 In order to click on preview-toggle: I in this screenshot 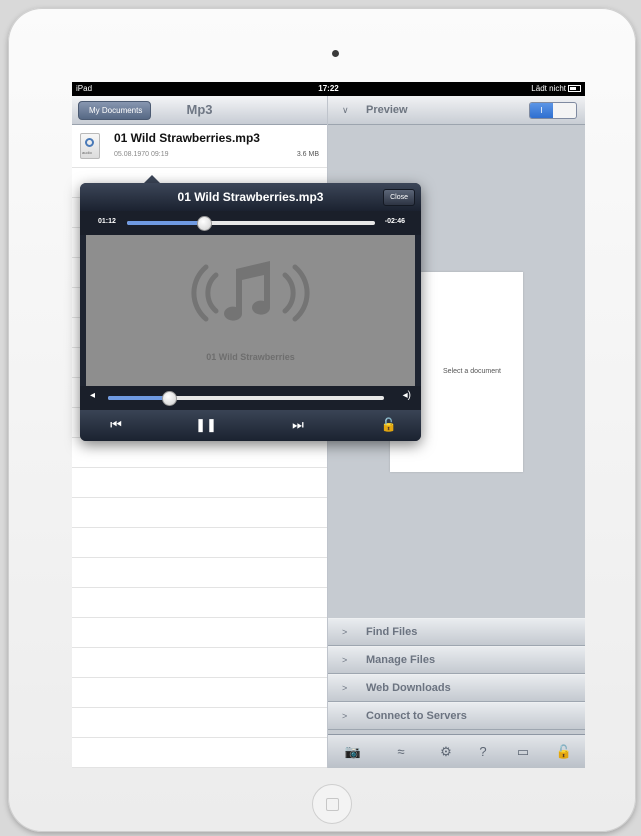, I will do `click(553, 110)`.